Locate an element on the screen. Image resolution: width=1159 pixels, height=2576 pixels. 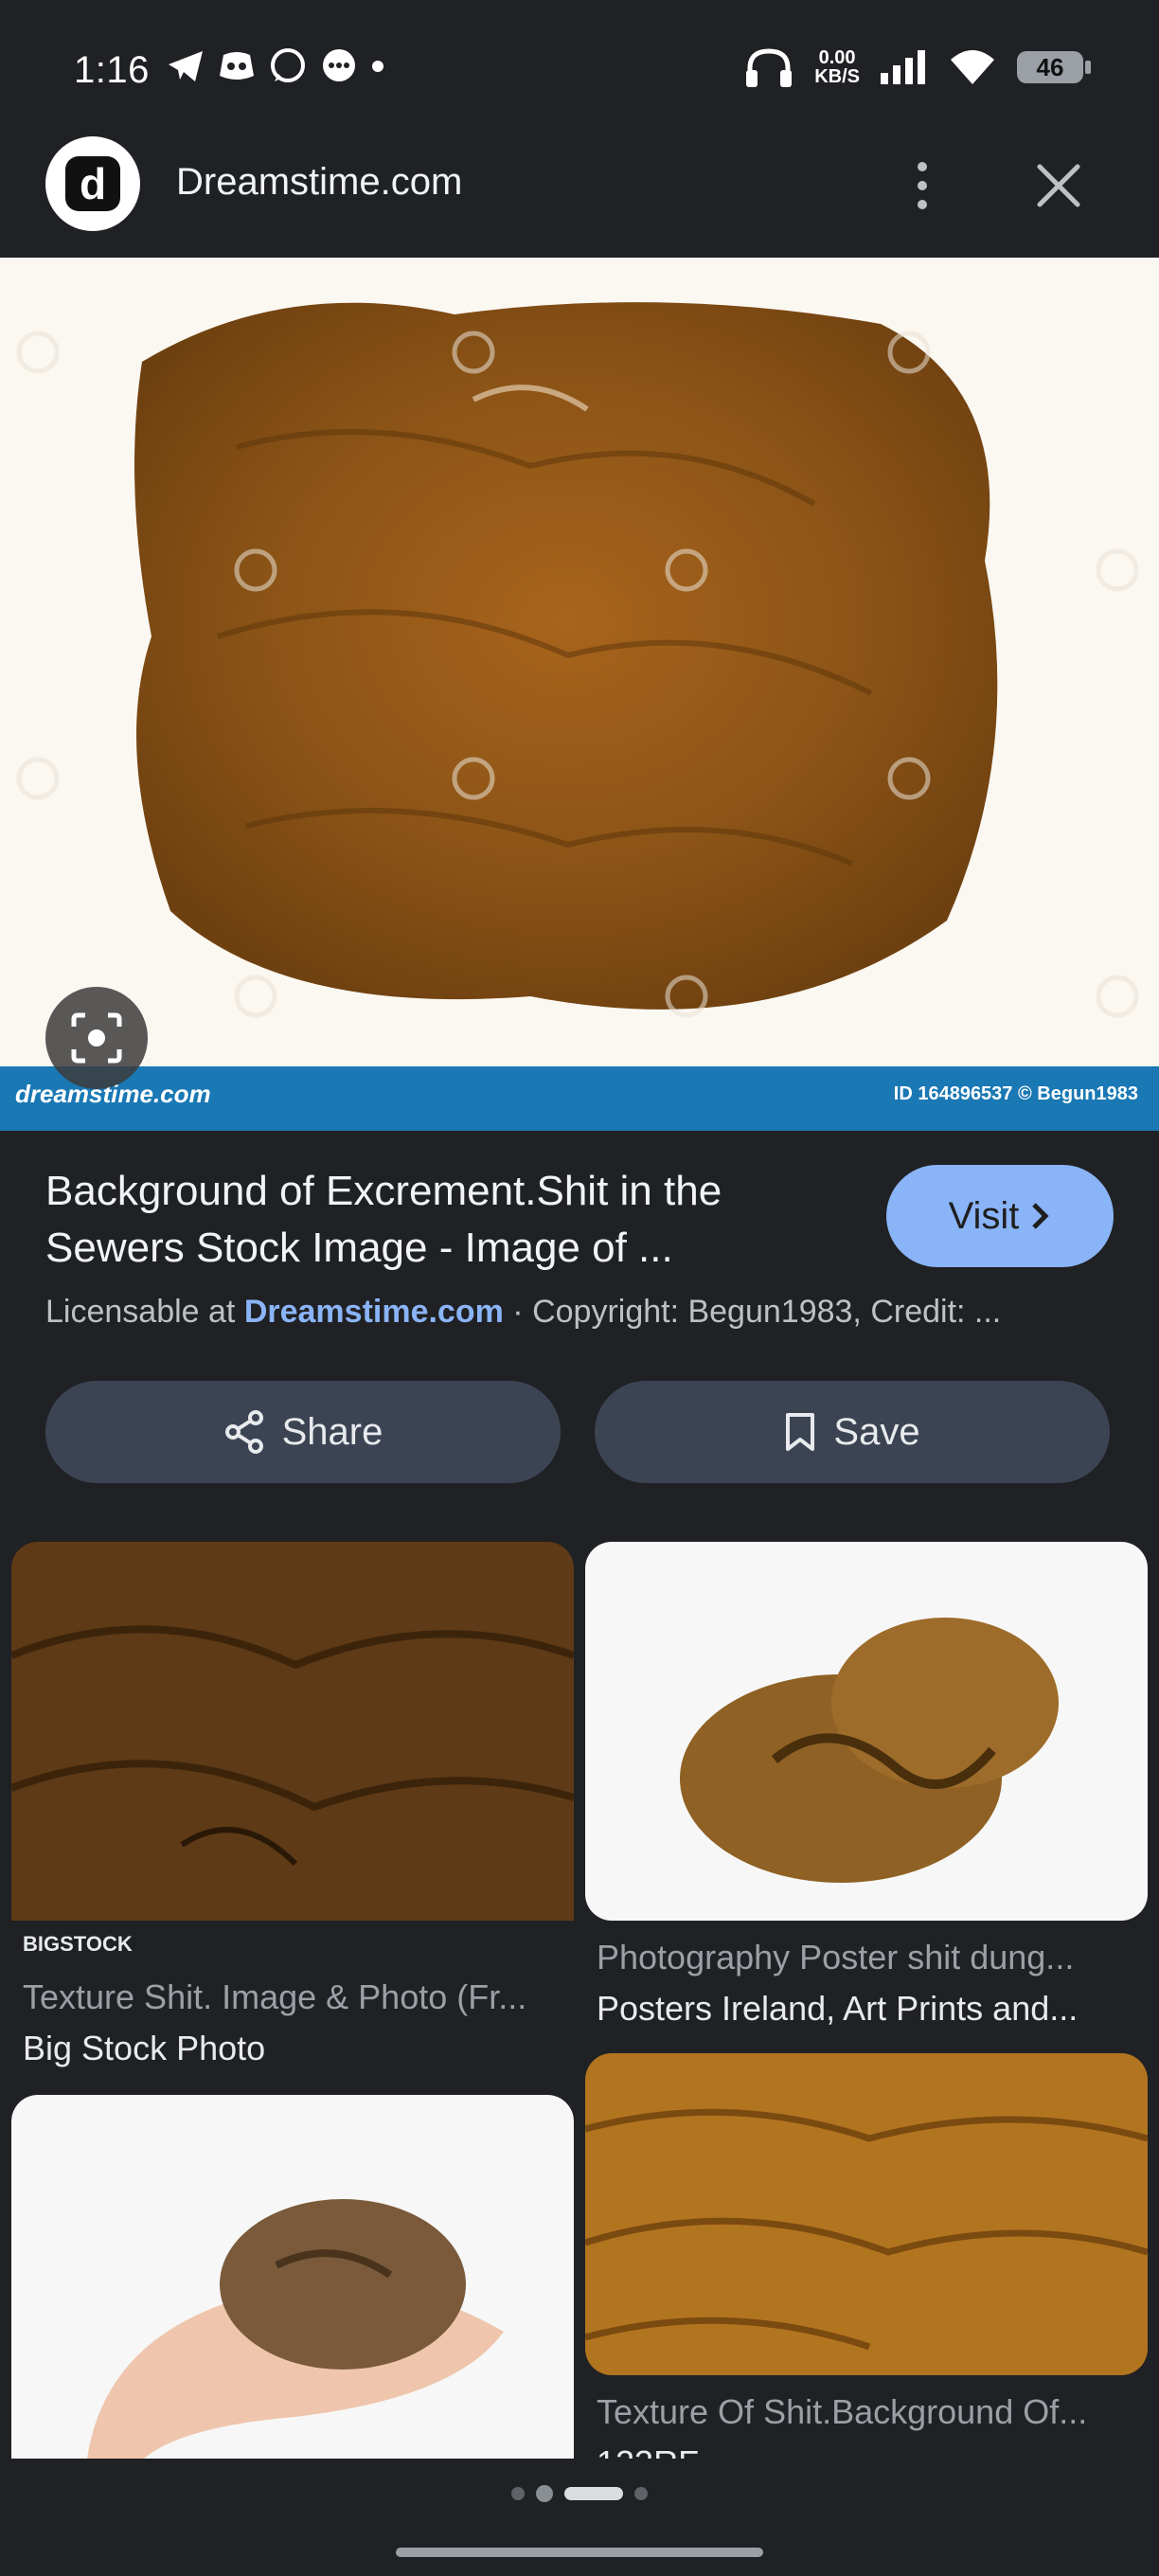
license-prefix: Licensable at is located at coordinates (140, 1312).